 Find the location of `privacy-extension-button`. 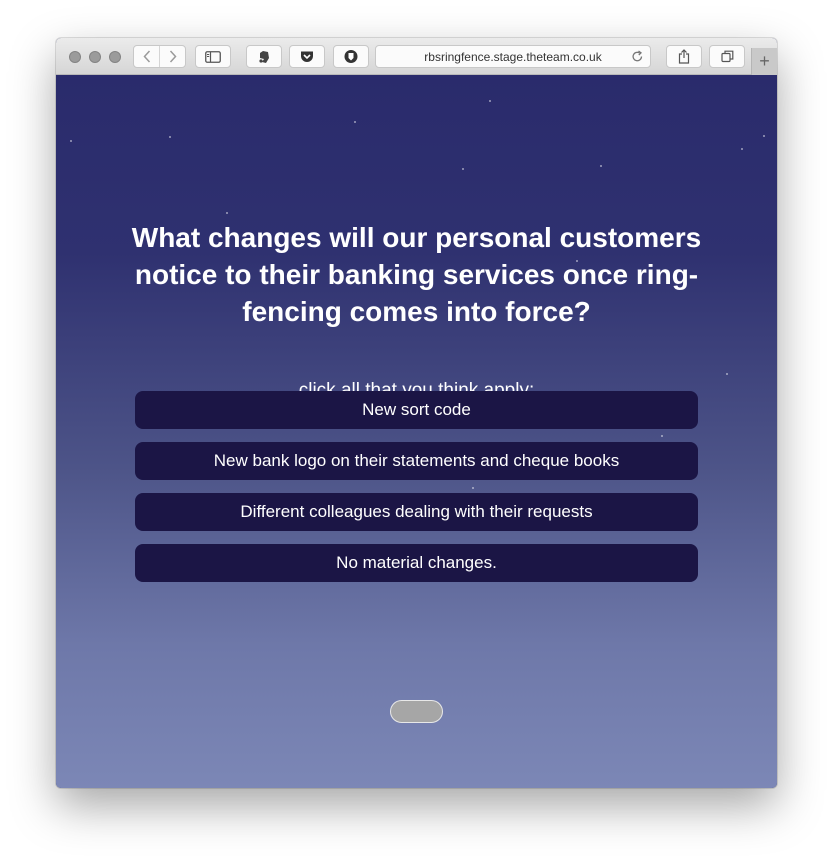

privacy-extension-button is located at coordinates (351, 56).